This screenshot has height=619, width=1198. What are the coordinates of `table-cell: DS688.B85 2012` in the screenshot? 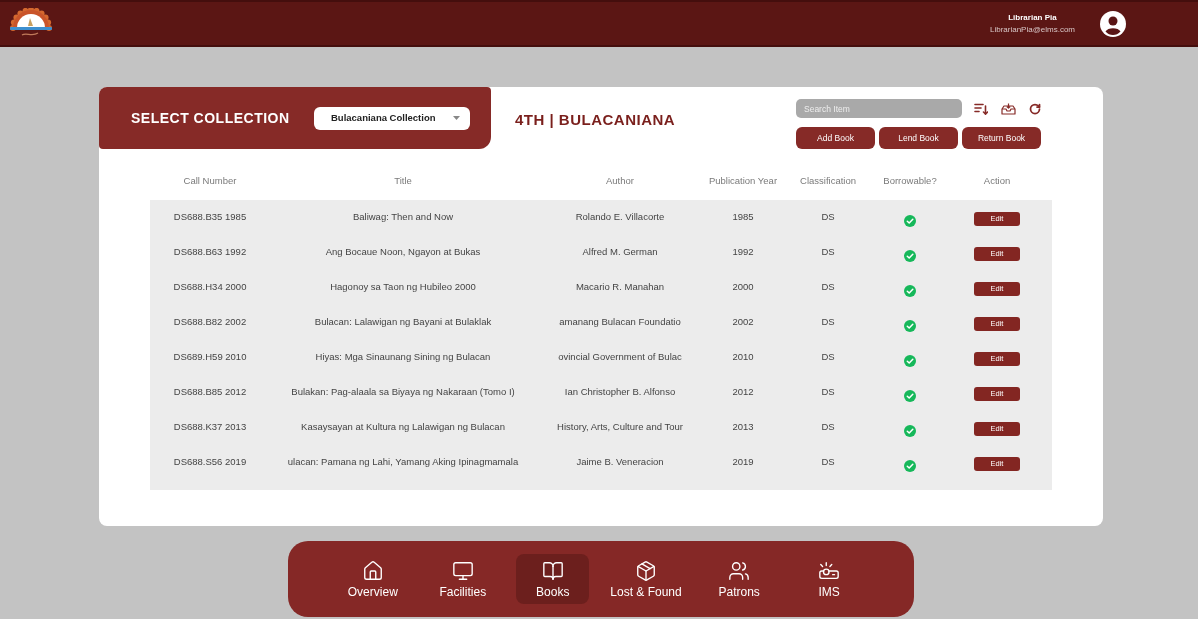 It's located at (210, 392).